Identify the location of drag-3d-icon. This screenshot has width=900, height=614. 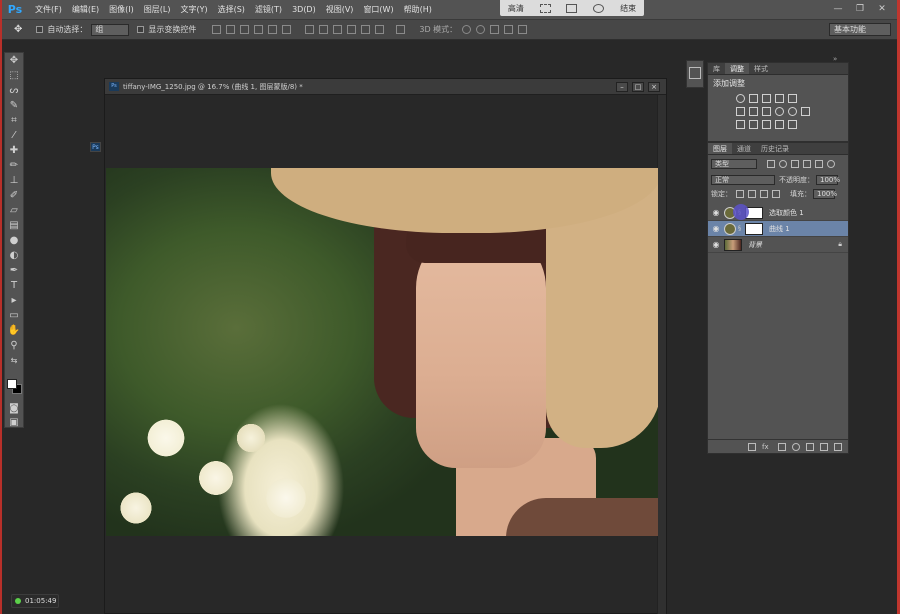
(495, 29).